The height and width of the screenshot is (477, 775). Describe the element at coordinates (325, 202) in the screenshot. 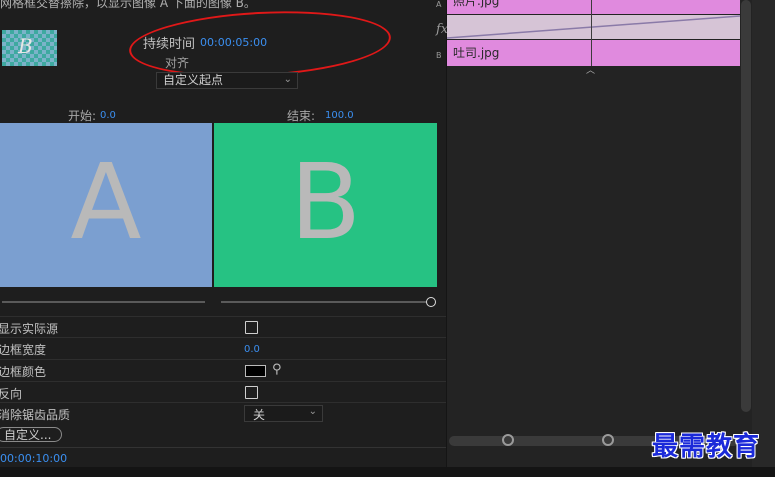

I see `preview-b-letter: B` at that location.